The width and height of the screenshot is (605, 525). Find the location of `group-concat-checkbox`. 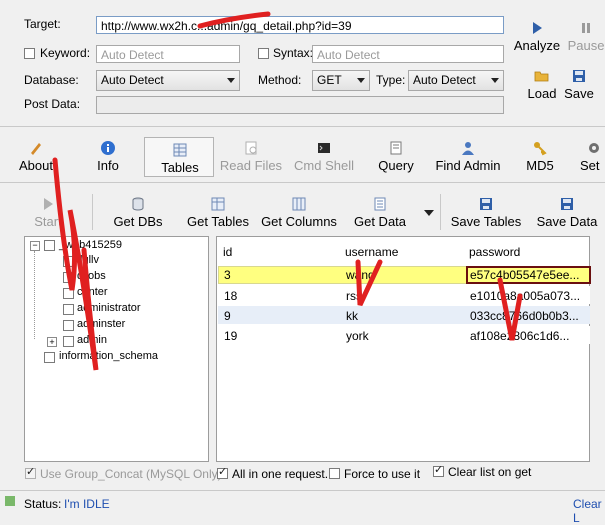

group-concat-checkbox is located at coordinates (30, 472).